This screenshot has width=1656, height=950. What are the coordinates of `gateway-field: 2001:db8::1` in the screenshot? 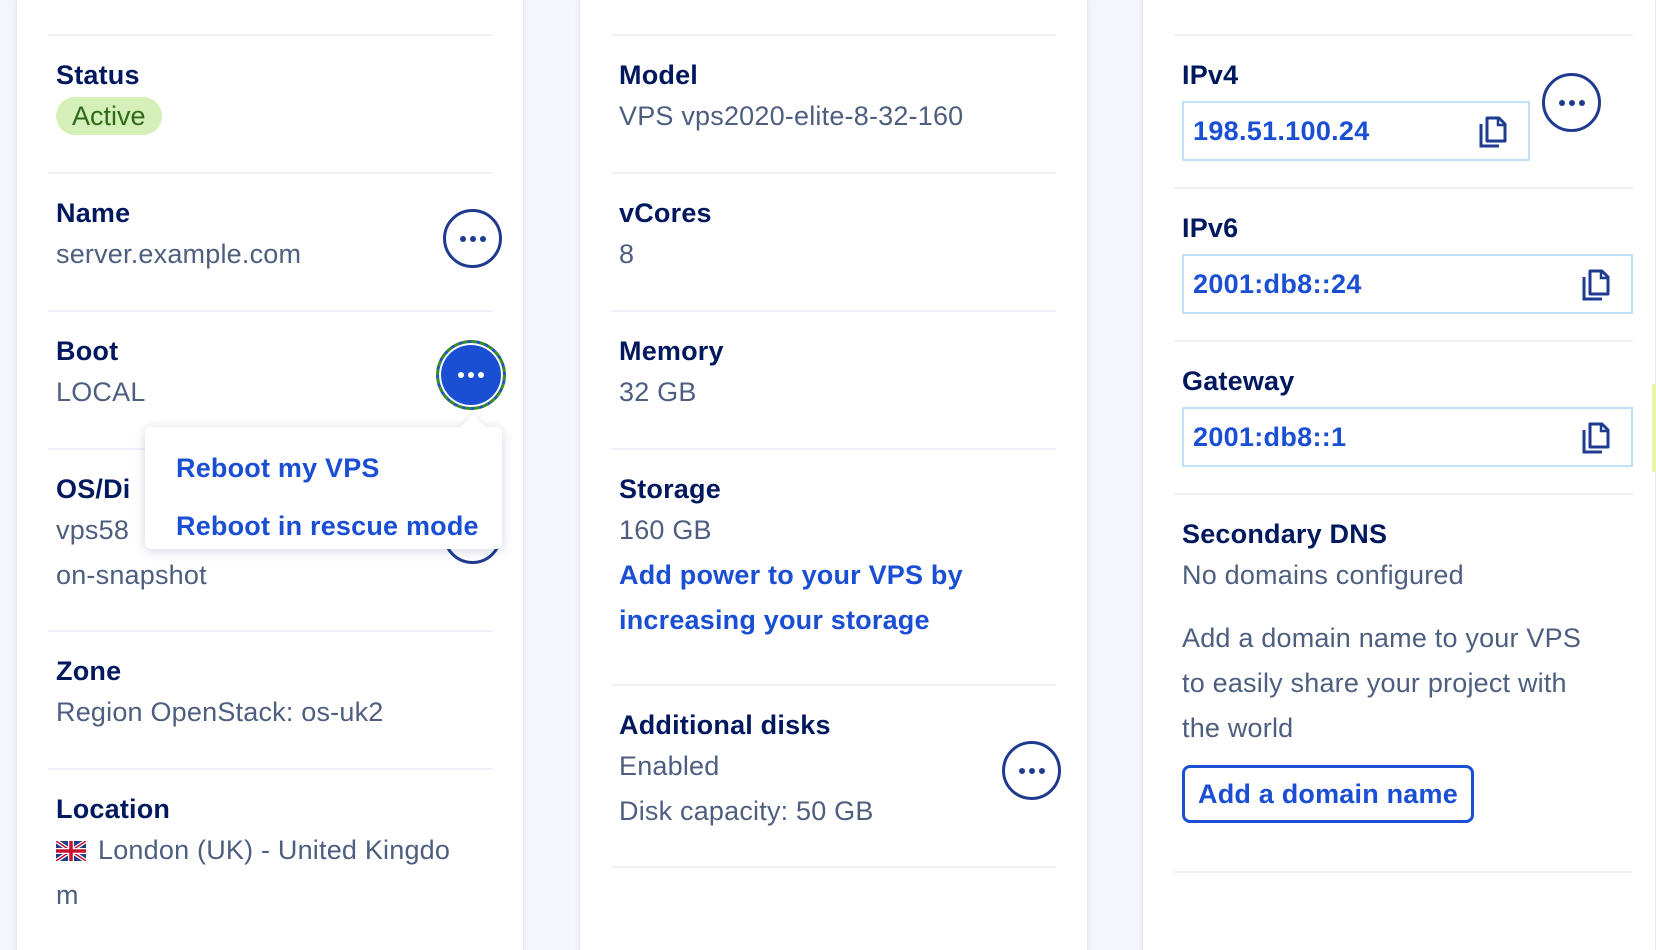 It's located at (1407, 437).